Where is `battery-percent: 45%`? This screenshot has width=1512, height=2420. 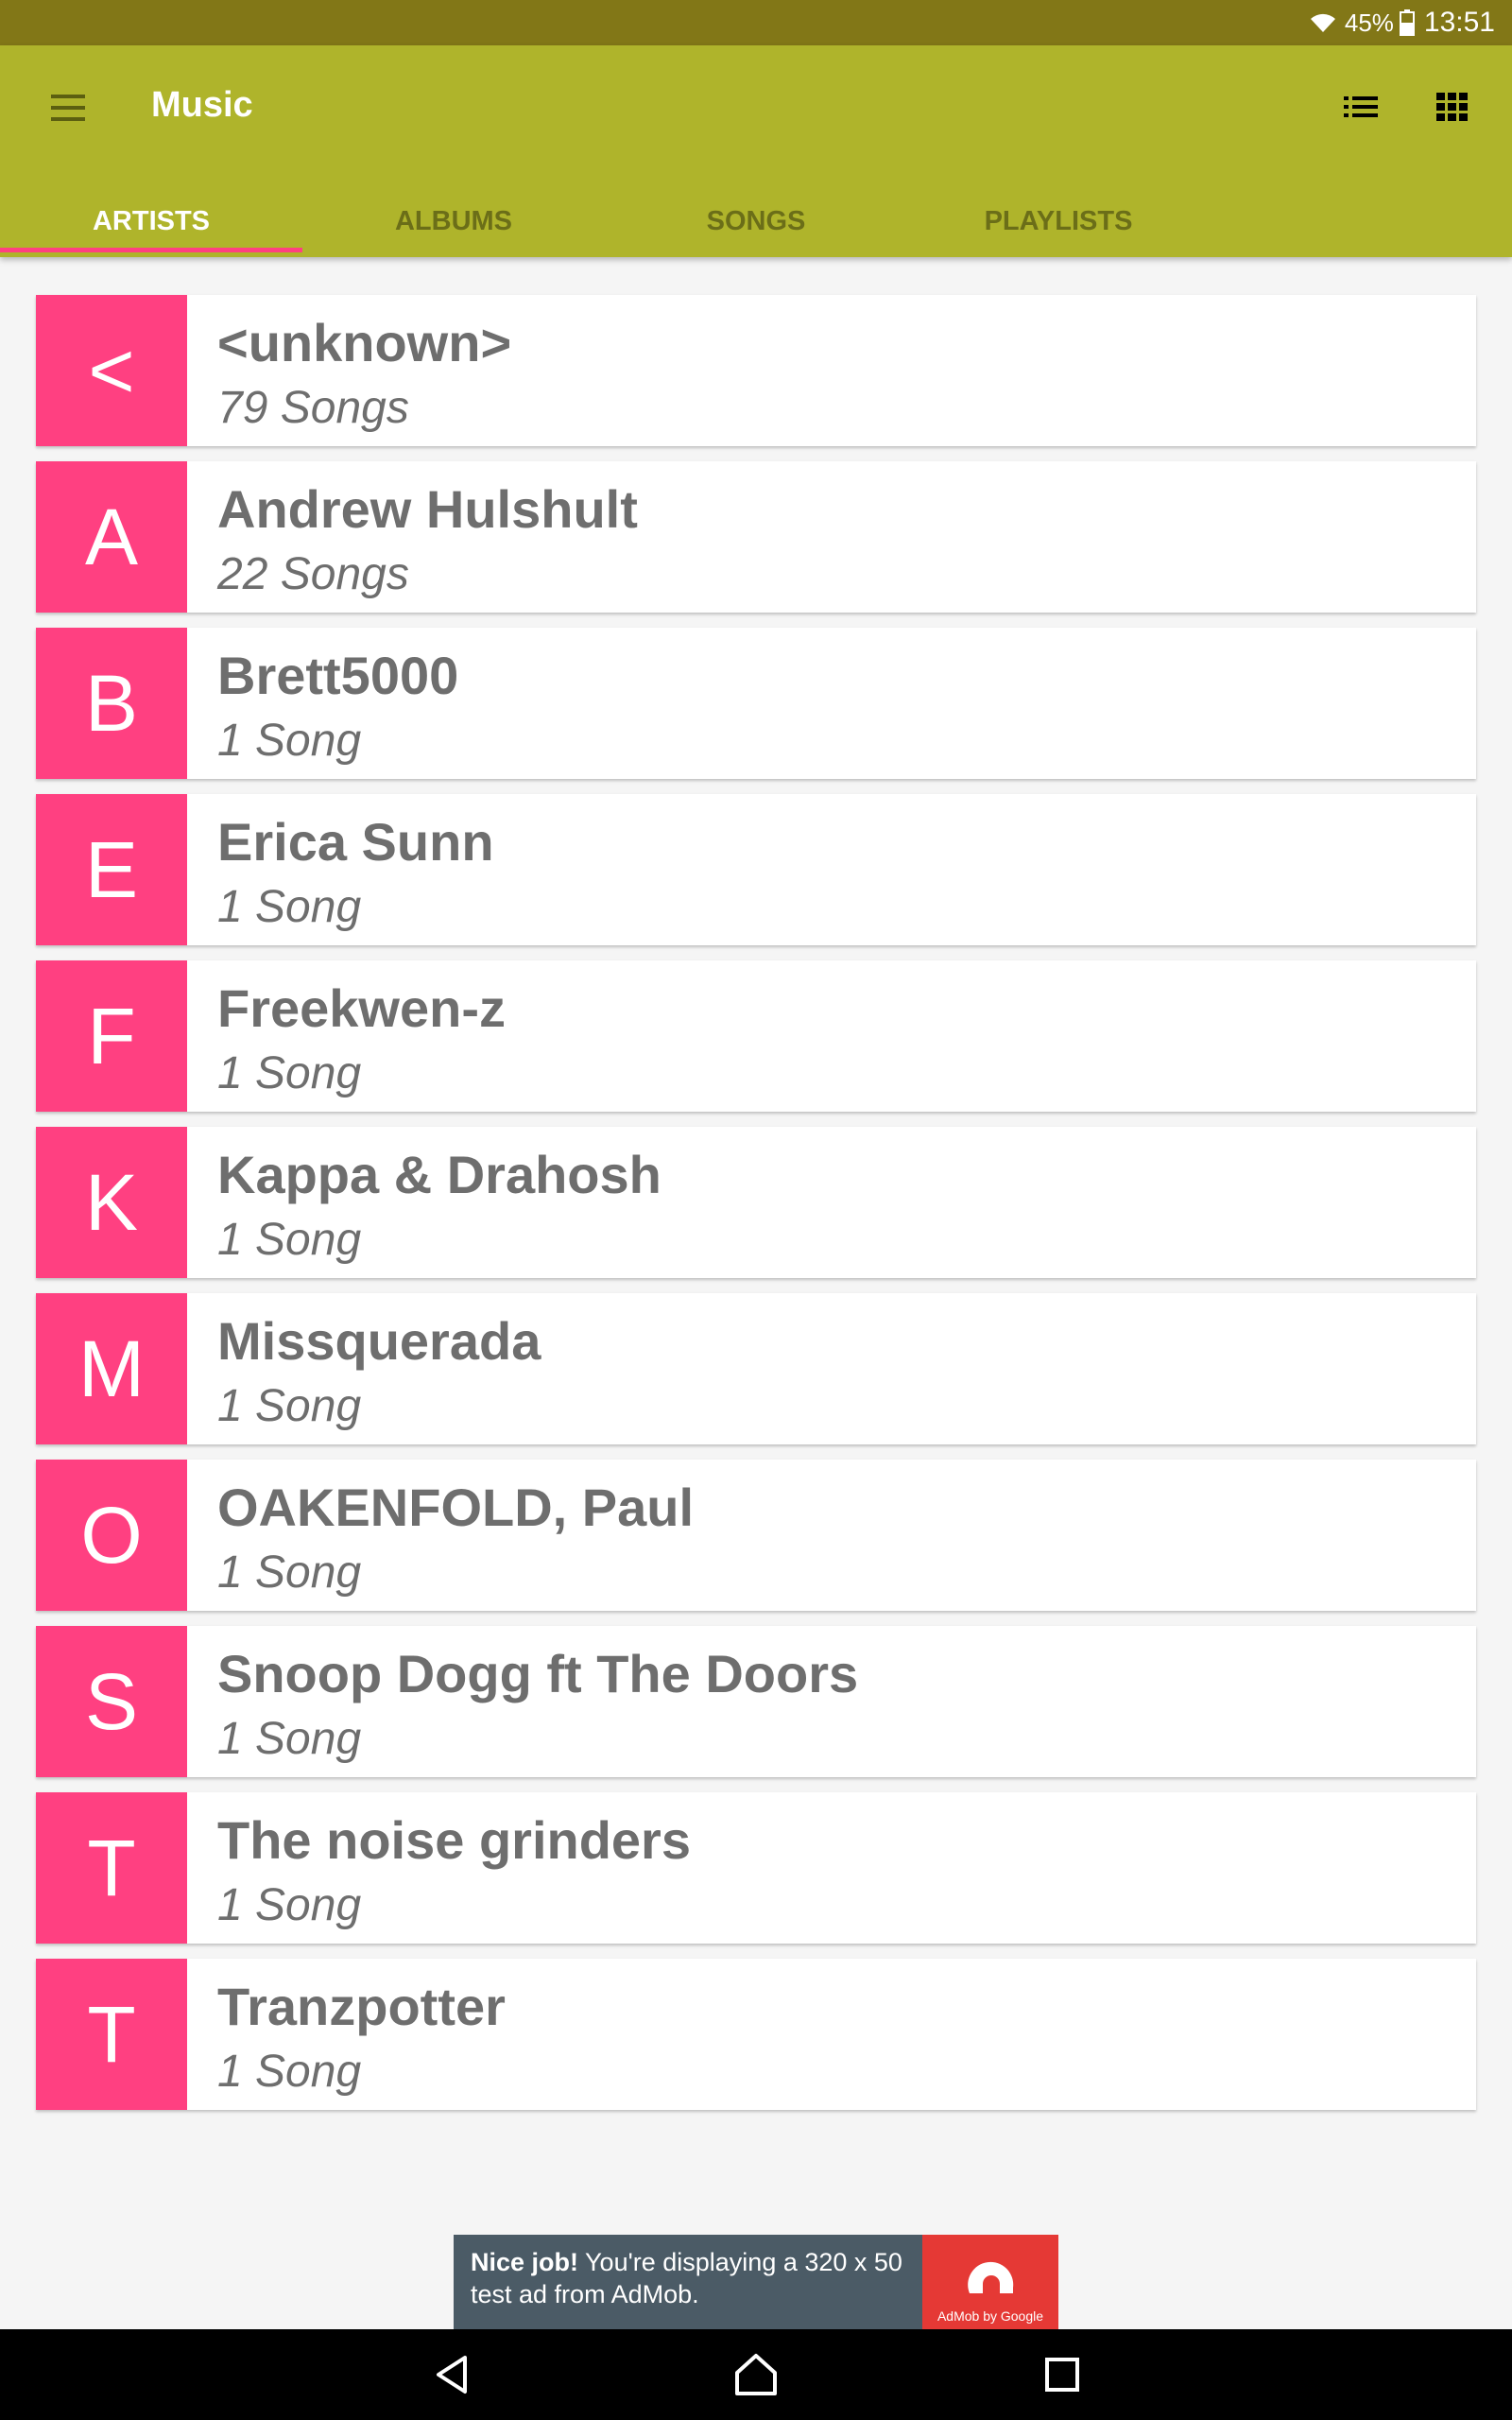
battery-percent: 45% is located at coordinates (1369, 22).